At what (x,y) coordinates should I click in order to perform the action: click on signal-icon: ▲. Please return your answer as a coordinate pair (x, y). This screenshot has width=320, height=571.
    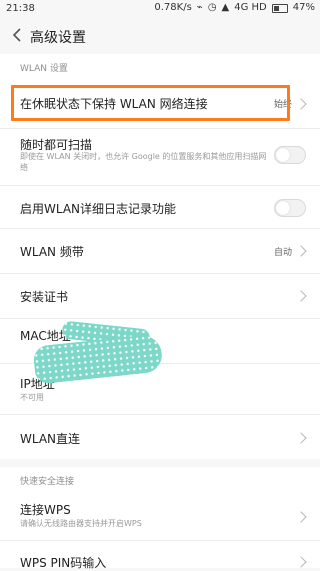
    Looking at the image, I should click on (225, 7).